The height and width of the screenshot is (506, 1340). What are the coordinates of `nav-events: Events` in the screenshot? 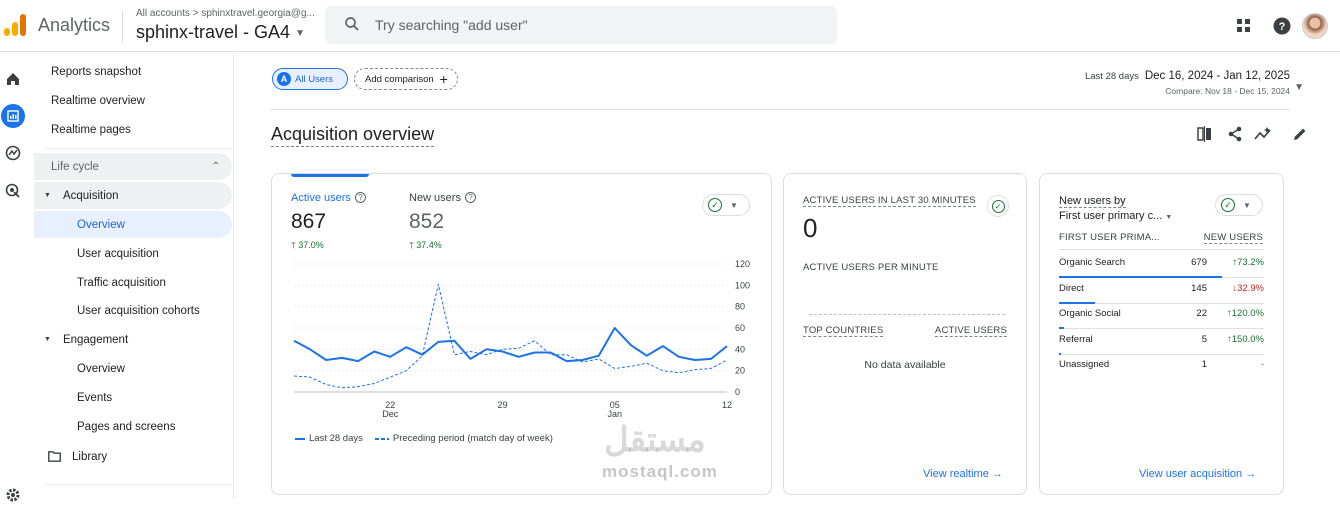 It's located at (133, 397).